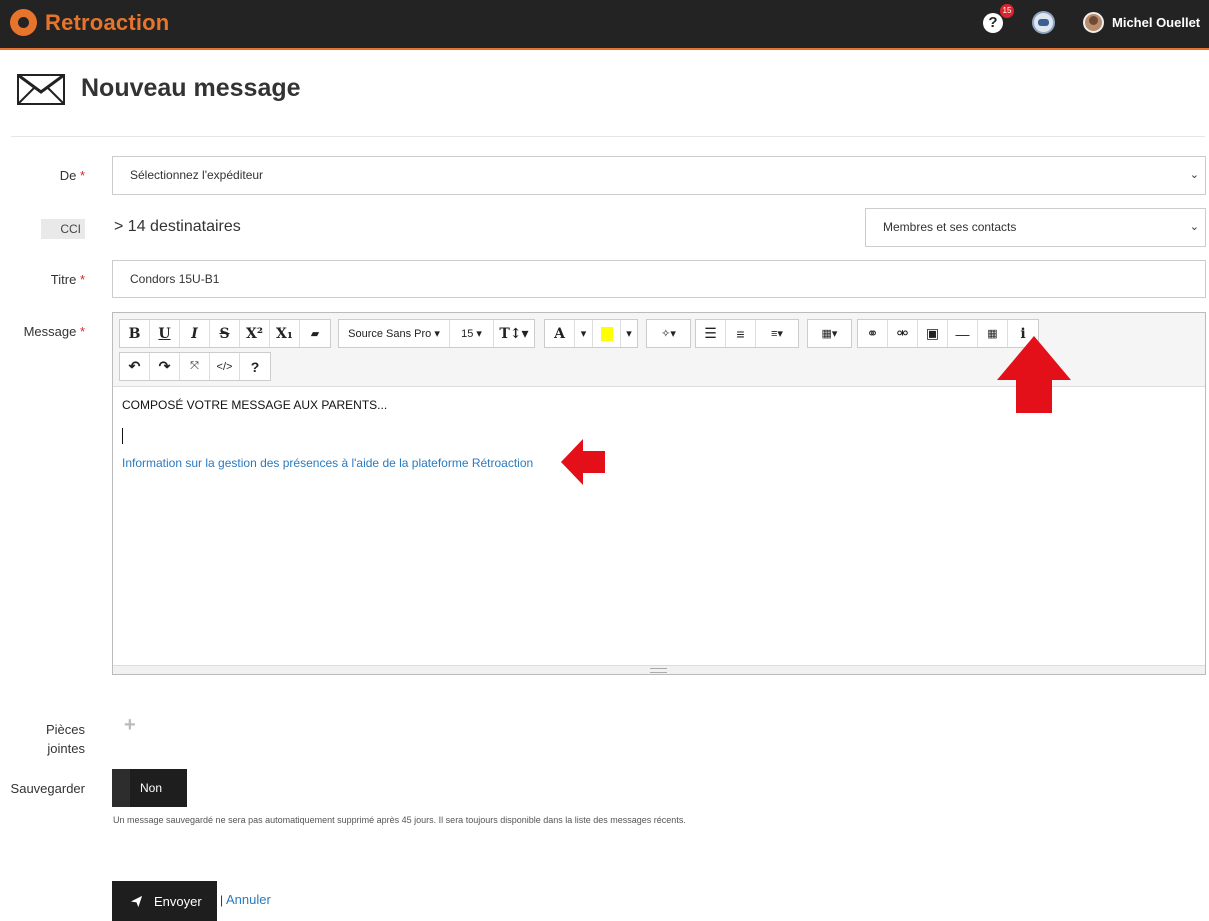  I want to click on font-family-dropdown: Source Sans Pro ▾, so click(394, 333).